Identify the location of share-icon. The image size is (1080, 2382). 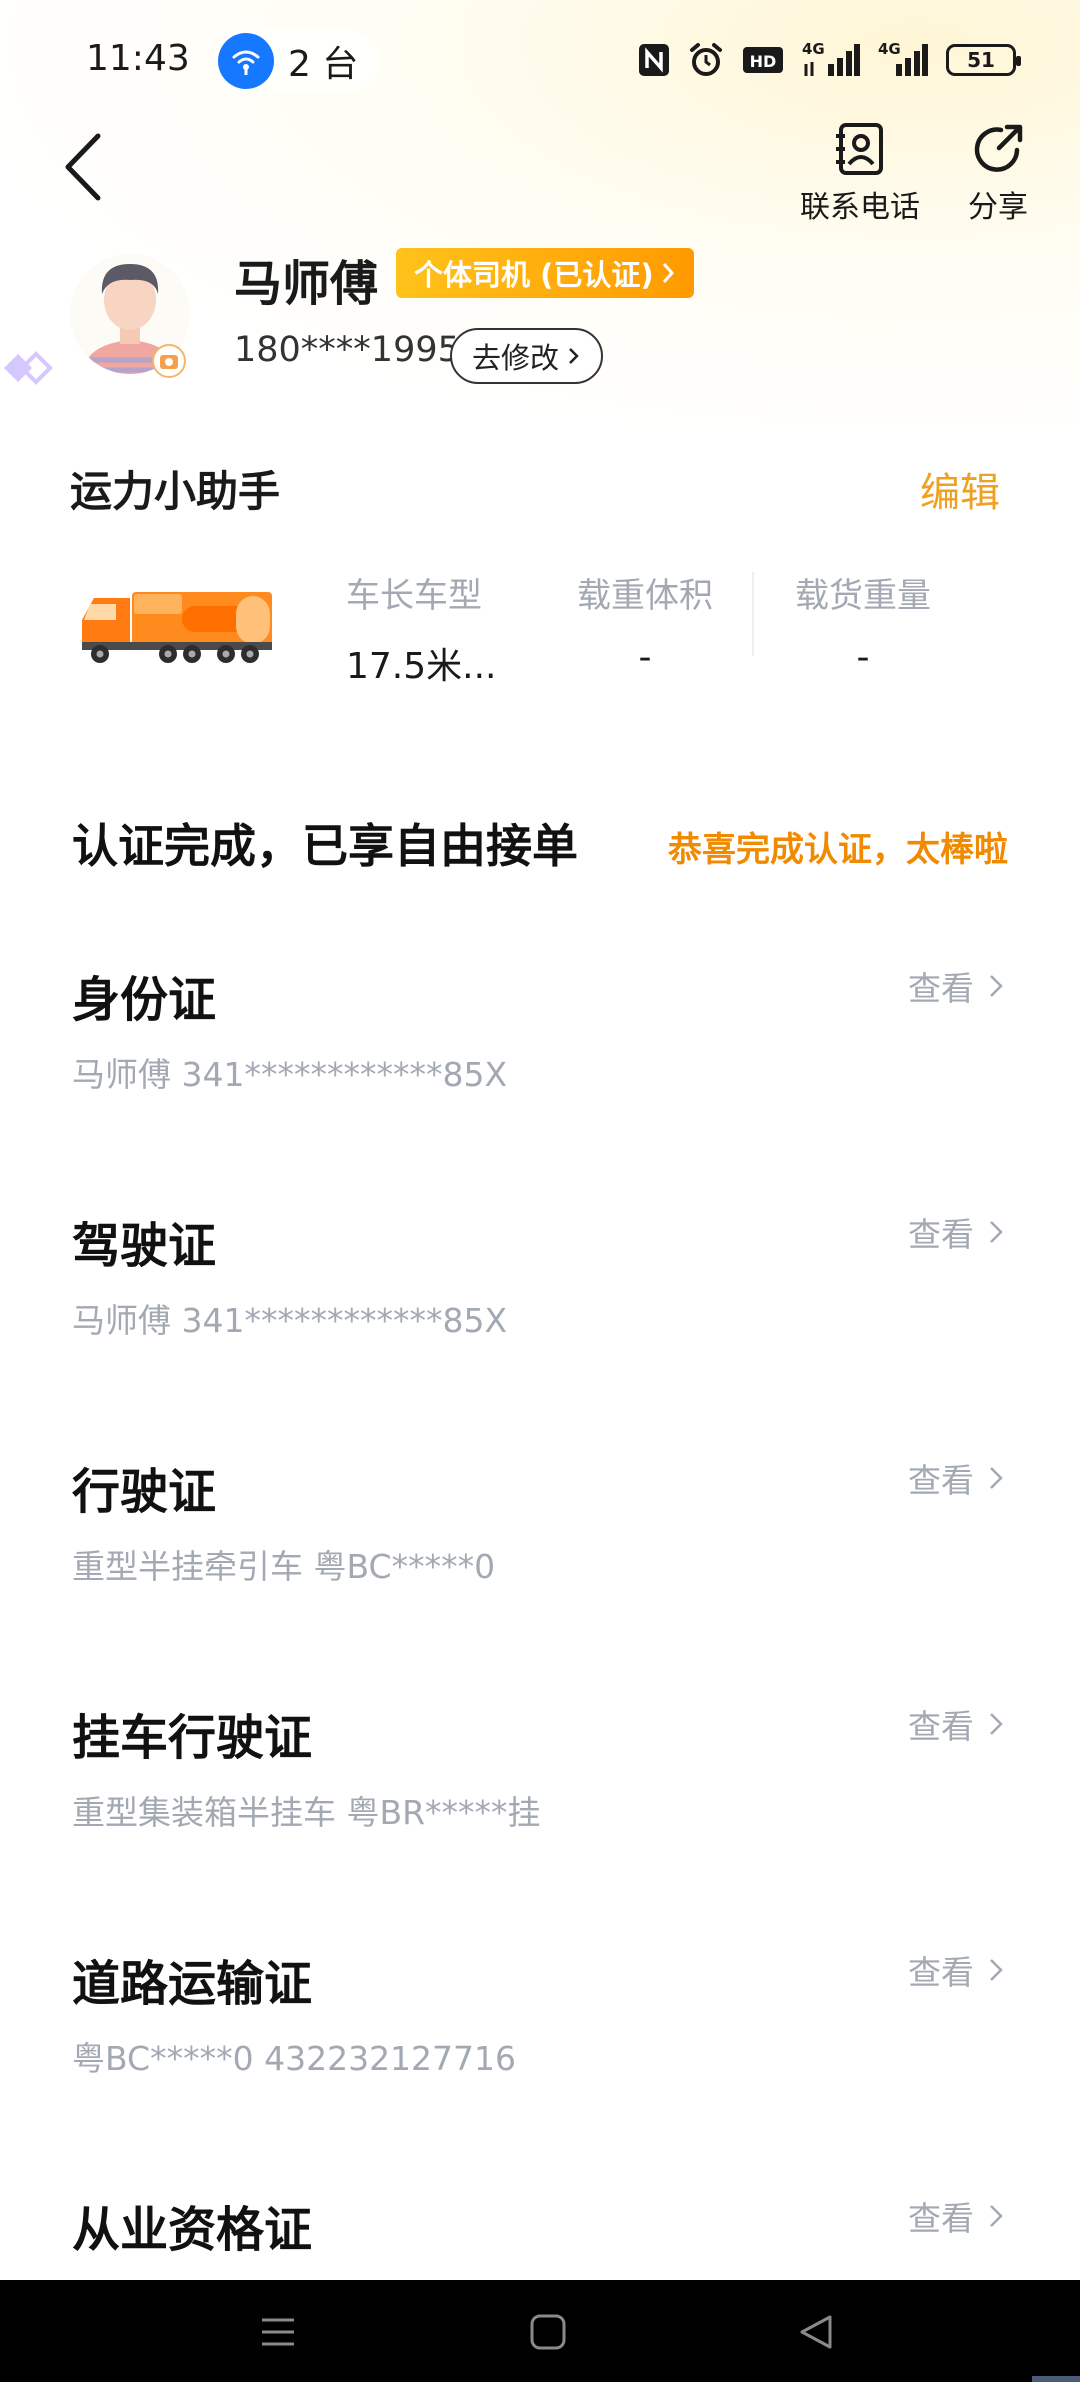
(998, 148).